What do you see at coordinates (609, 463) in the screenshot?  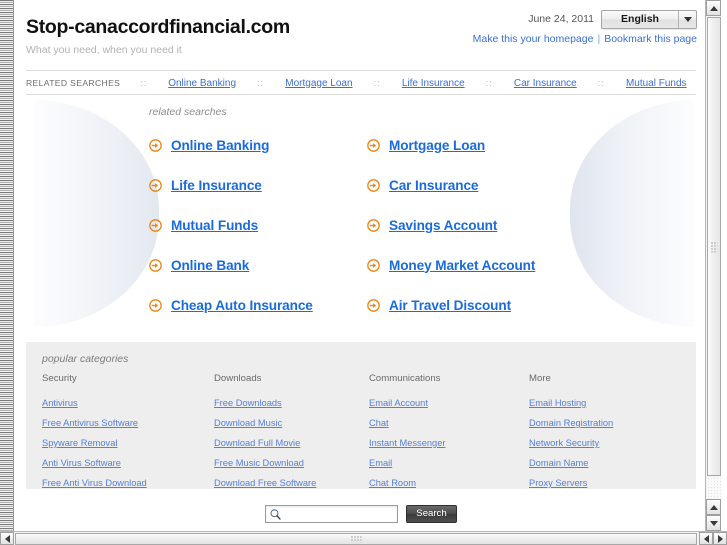 I see `category-link: Domain Name` at bounding box center [609, 463].